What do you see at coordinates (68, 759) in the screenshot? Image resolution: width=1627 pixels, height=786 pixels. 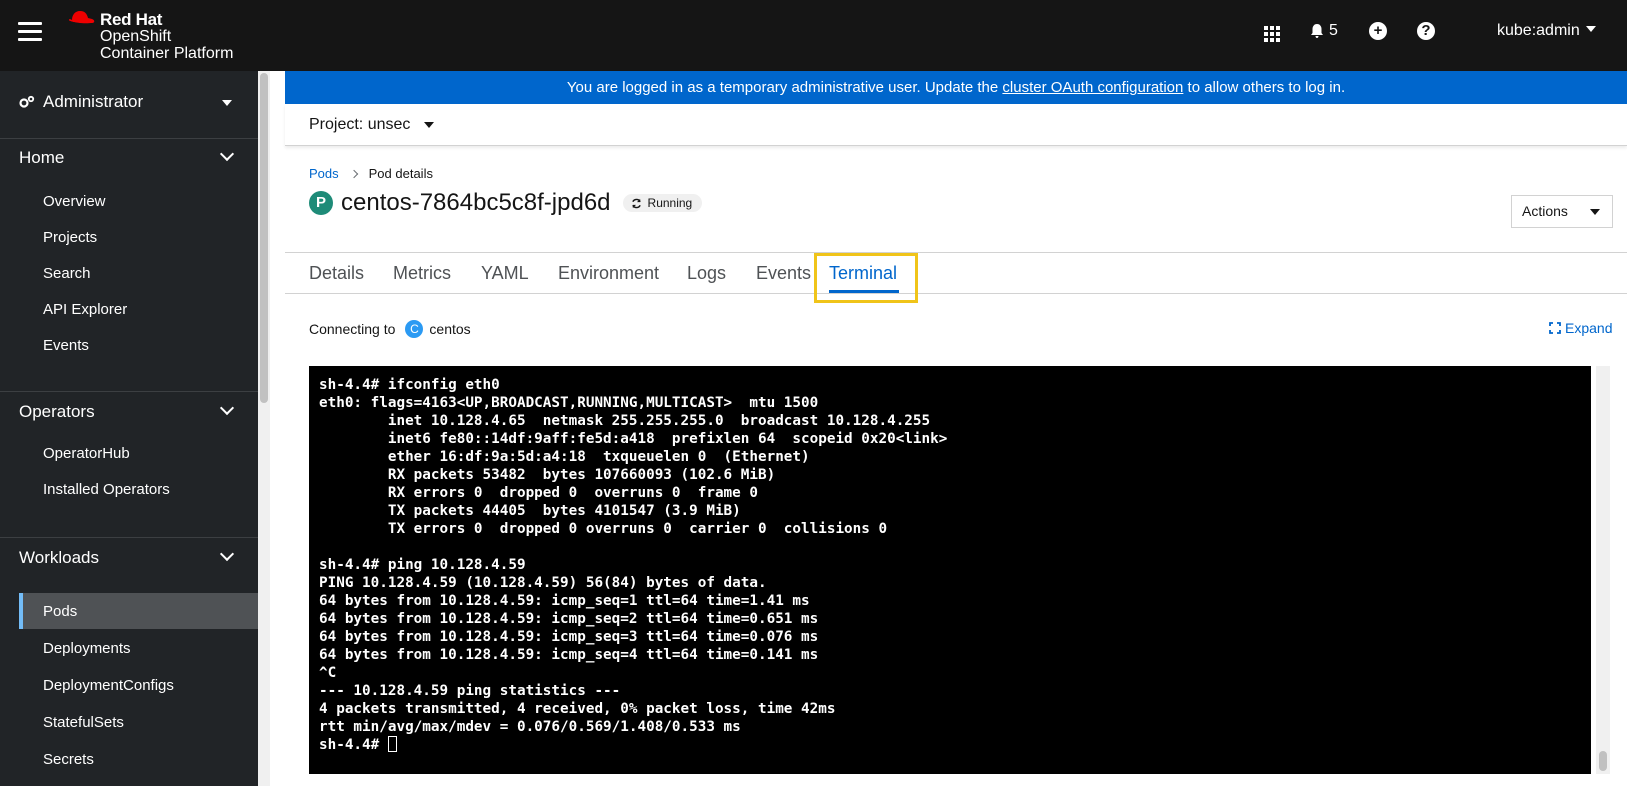 I see `nav-item-secrets: Secrets` at bounding box center [68, 759].